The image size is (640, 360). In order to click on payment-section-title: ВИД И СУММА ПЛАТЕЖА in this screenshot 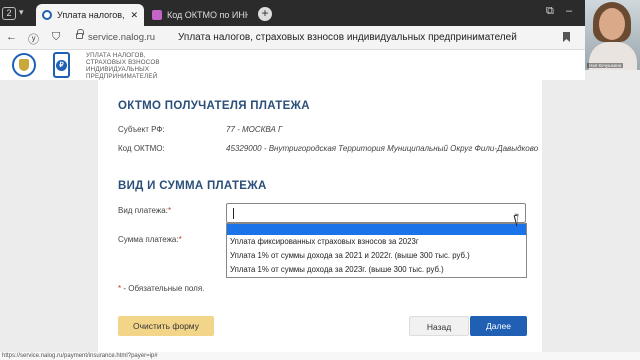, I will do `click(192, 186)`.